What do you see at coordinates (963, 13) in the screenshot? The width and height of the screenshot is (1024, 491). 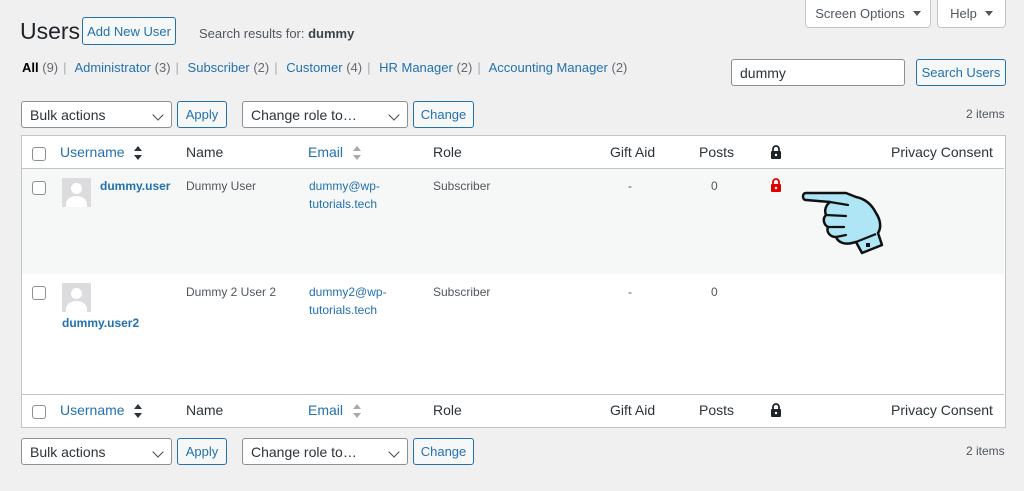 I see `help-label: Help` at bounding box center [963, 13].